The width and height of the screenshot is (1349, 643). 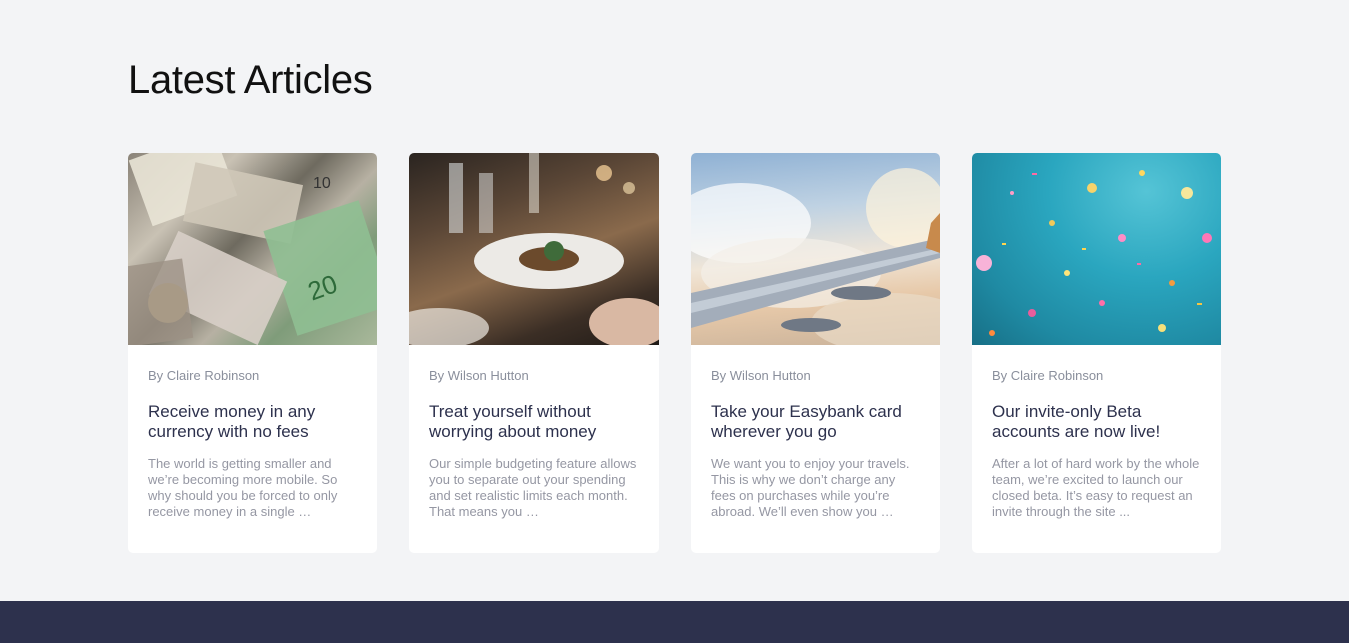 What do you see at coordinates (815, 422) in the screenshot?
I see `article-title: Take your Easybank card wherever you go` at bounding box center [815, 422].